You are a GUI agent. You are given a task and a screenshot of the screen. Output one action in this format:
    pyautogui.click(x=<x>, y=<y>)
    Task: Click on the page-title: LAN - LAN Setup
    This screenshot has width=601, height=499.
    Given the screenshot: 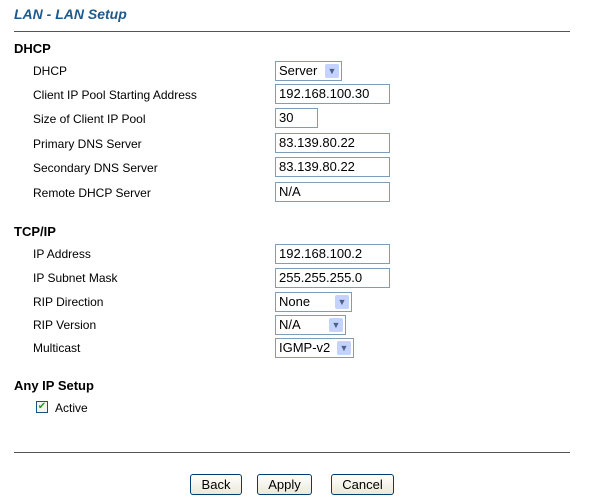 What is the action you would take?
    pyautogui.click(x=70, y=14)
    